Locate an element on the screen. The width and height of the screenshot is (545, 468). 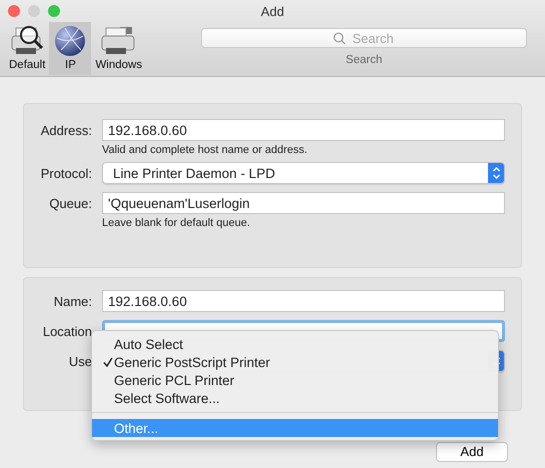
toolbar-tab: IP is located at coordinates (70, 48).